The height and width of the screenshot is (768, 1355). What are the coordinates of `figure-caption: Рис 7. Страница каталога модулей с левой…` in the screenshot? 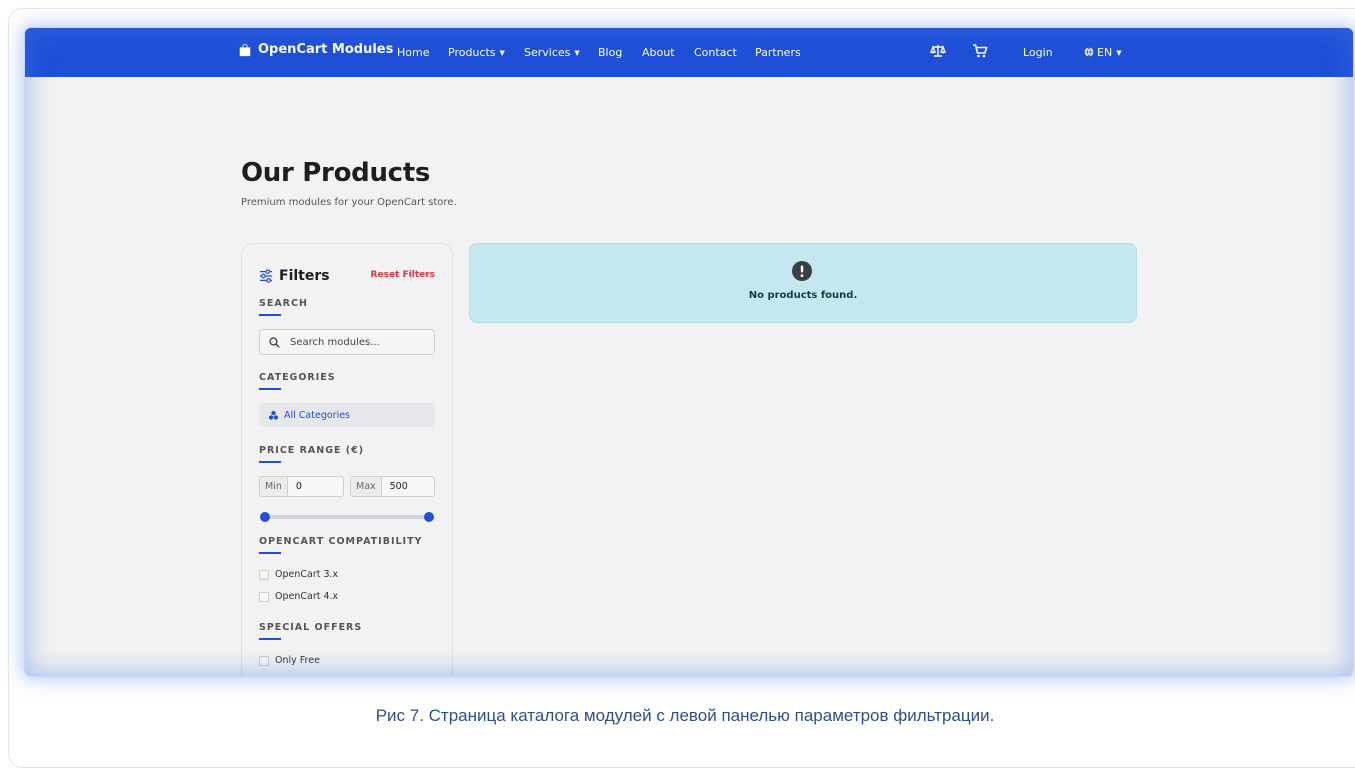 It's located at (685, 715).